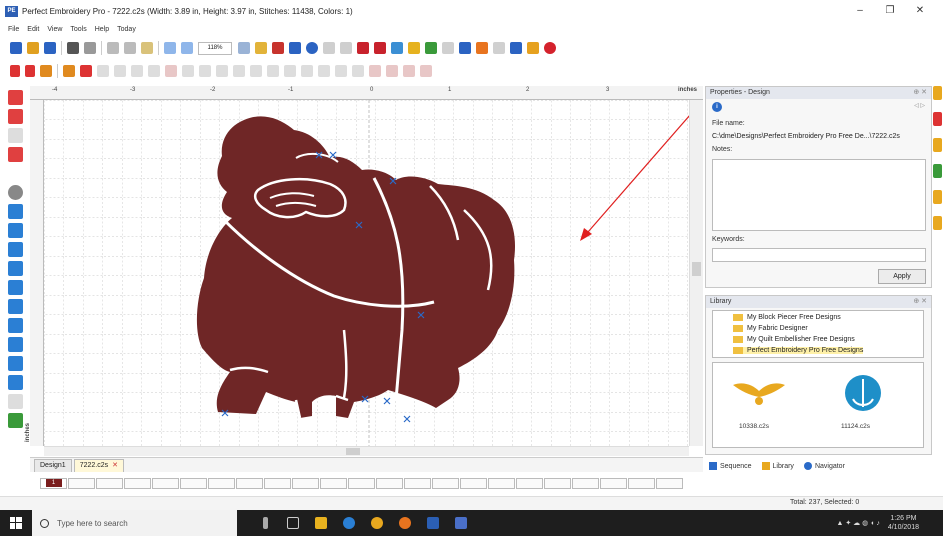 The image size is (943, 536). I want to click on extra-tool-icon, so click(15, 401).